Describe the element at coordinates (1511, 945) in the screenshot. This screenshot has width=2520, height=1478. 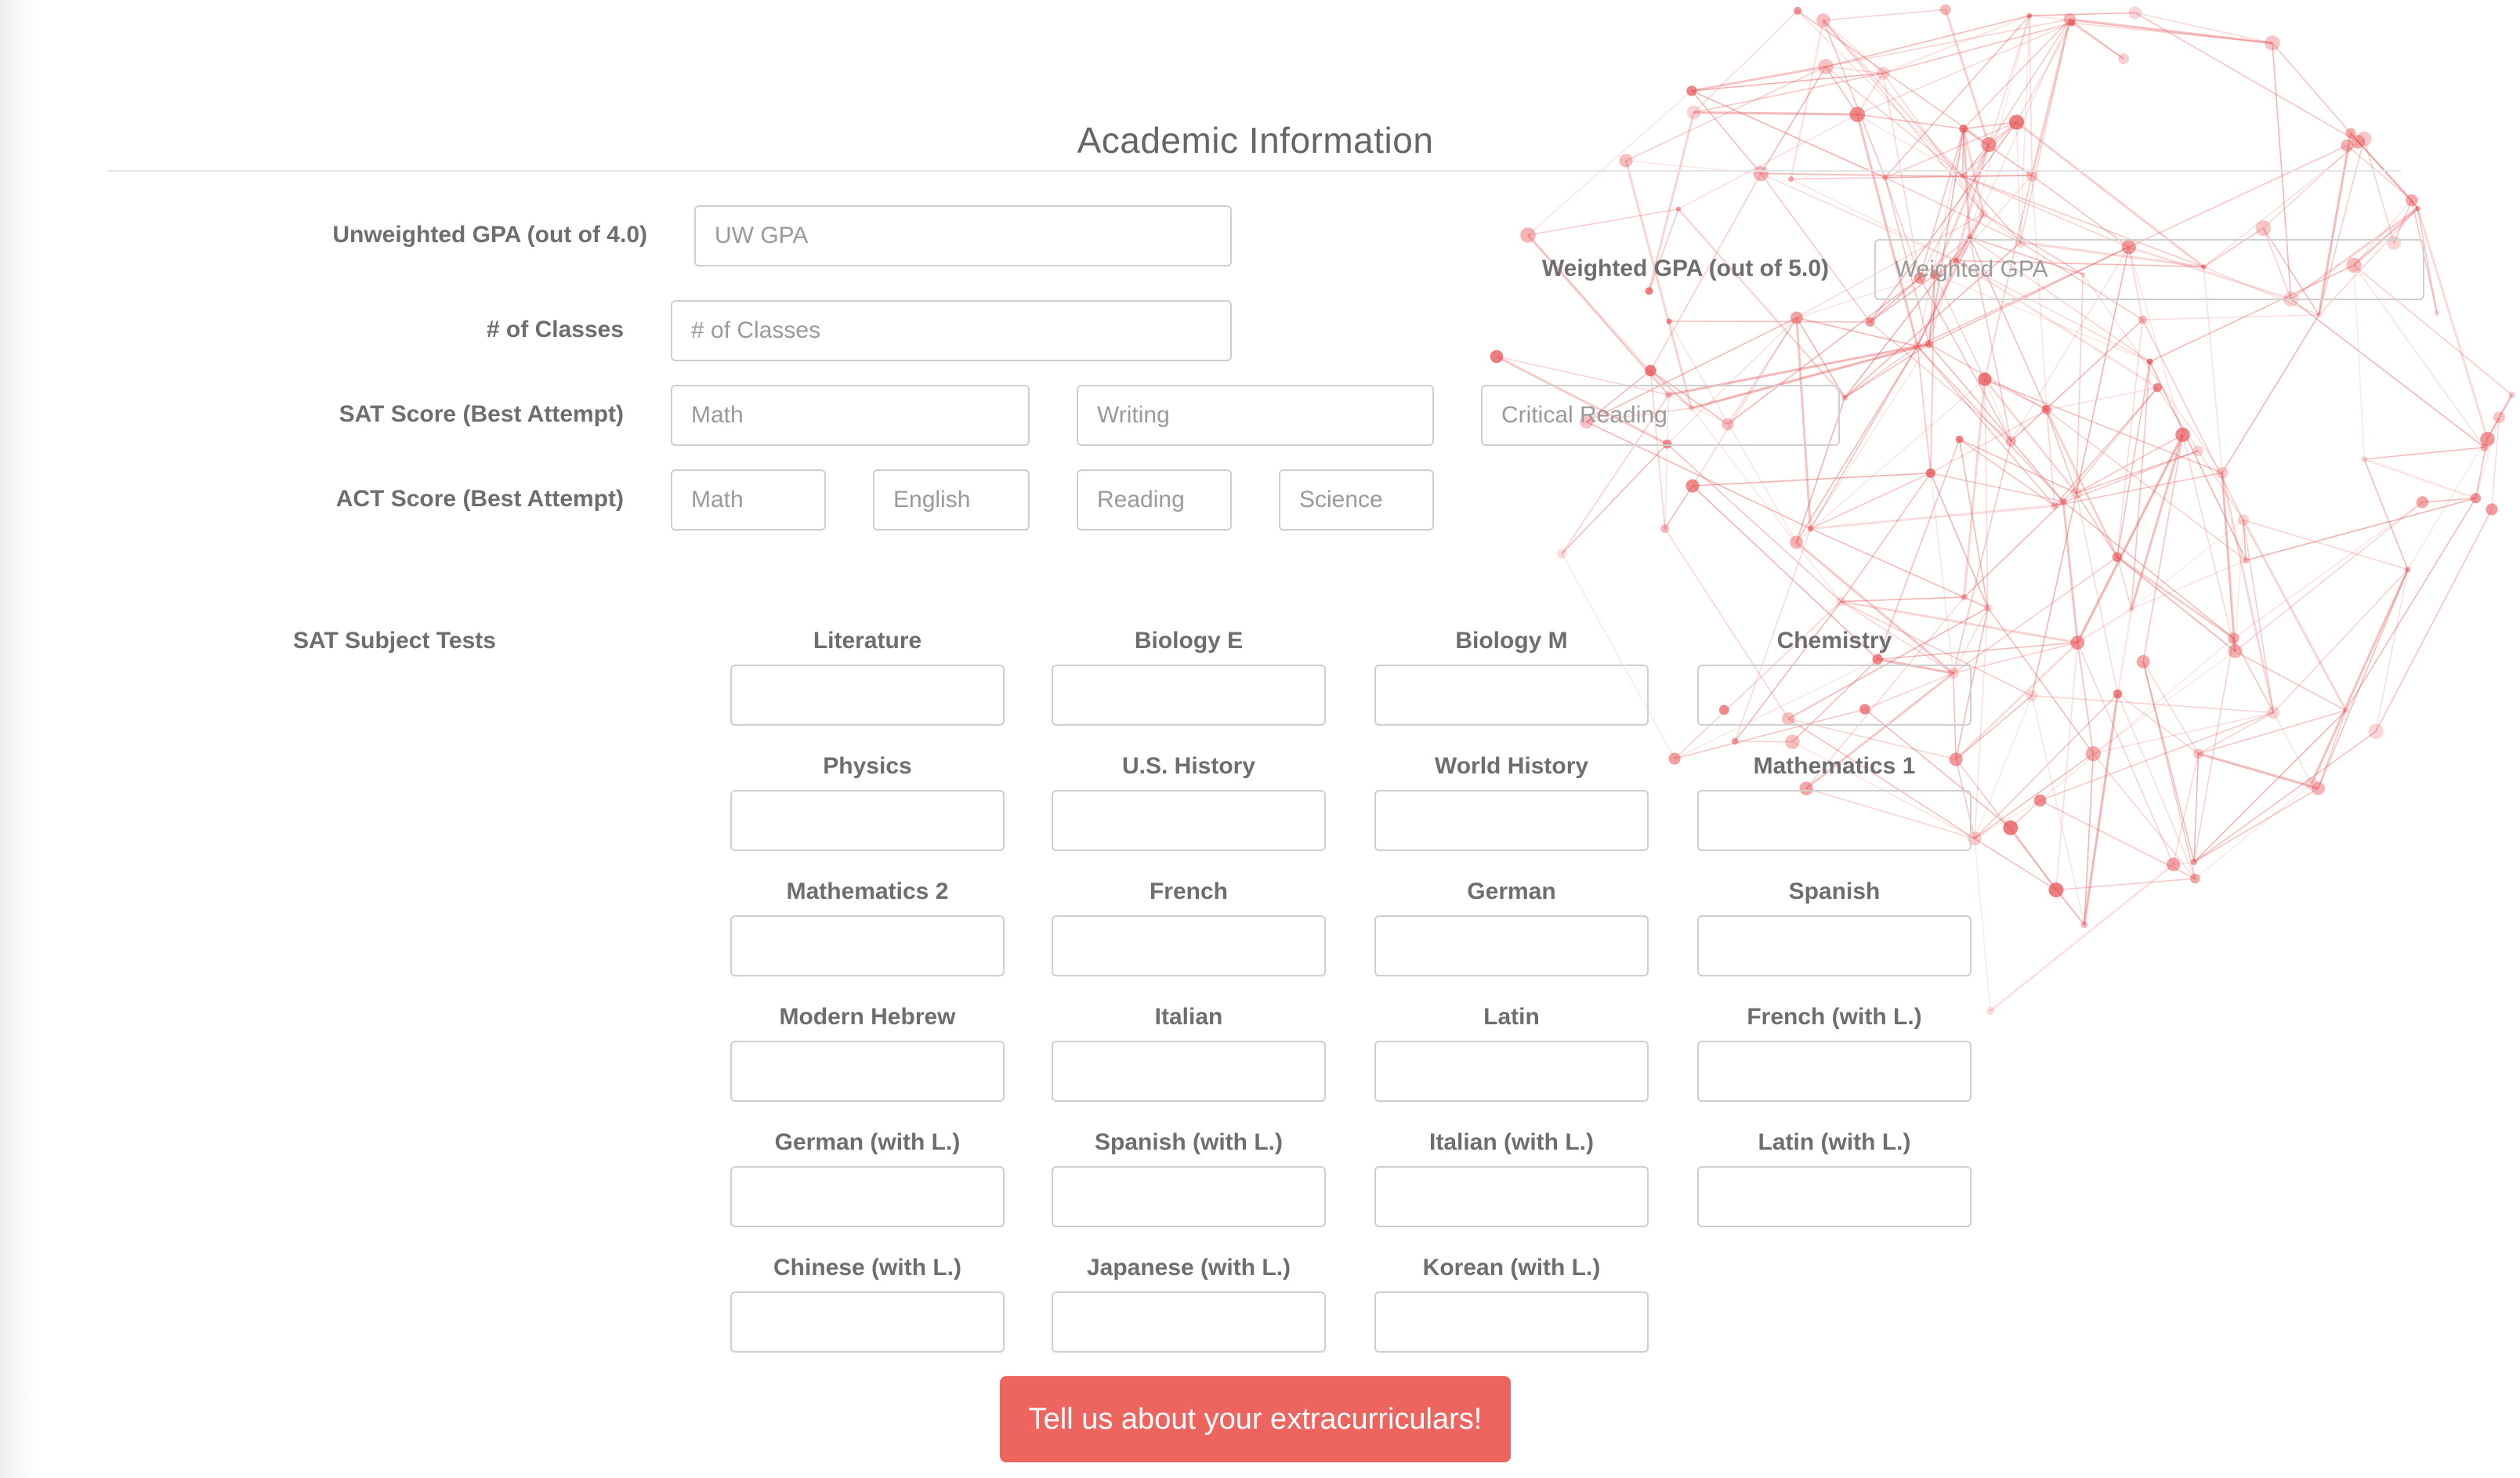
I see `subject-test-input-german` at that location.